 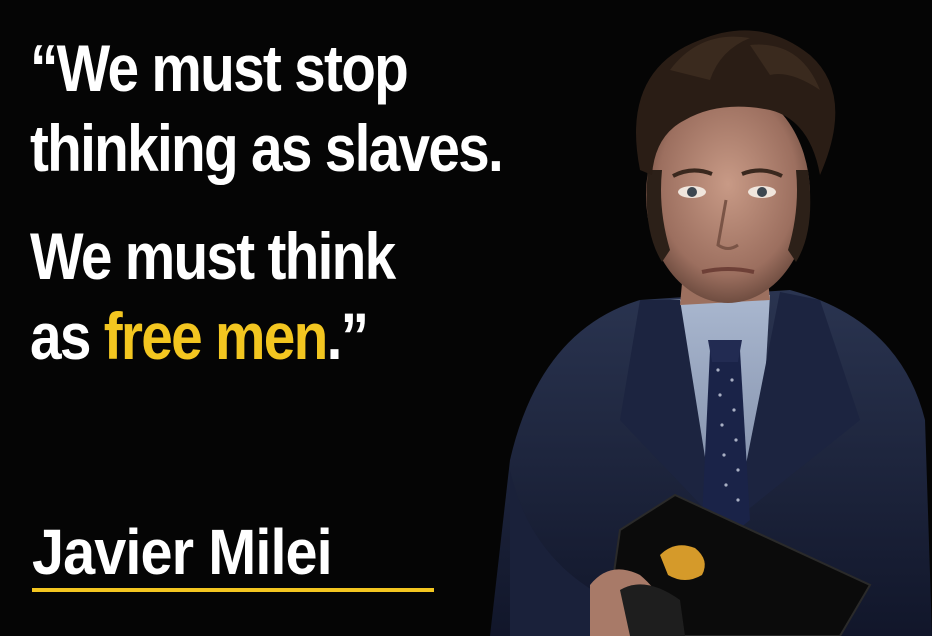 What do you see at coordinates (213, 256) in the screenshot?
I see `quote-line-3: We must think` at bounding box center [213, 256].